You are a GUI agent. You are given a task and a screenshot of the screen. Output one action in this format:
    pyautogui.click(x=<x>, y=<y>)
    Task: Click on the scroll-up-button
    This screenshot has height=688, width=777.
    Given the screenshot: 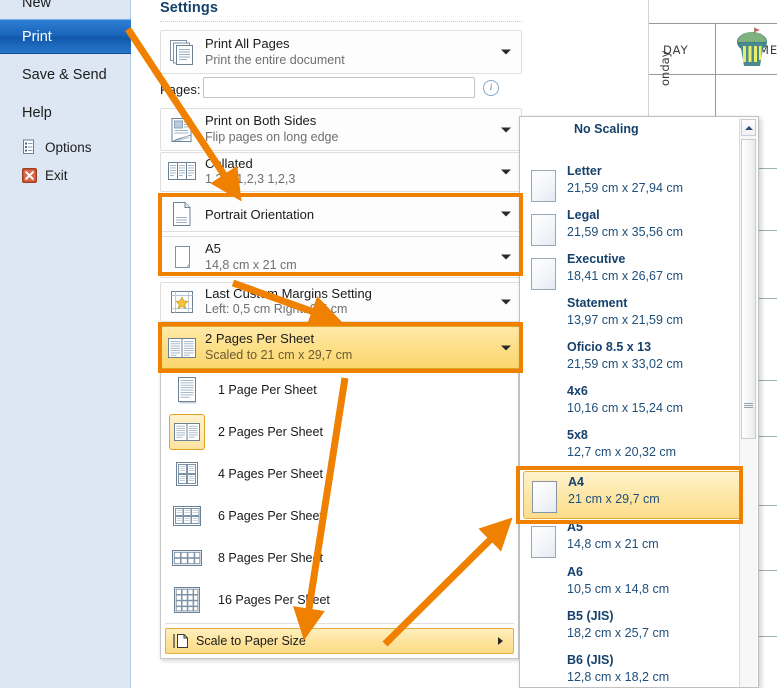 What is the action you would take?
    pyautogui.click(x=748, y=127)
    